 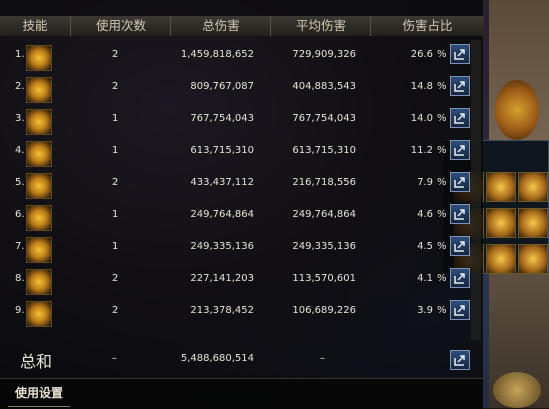 I want to click on avg-damage: 249,335,136, so click(x=324, y=246).